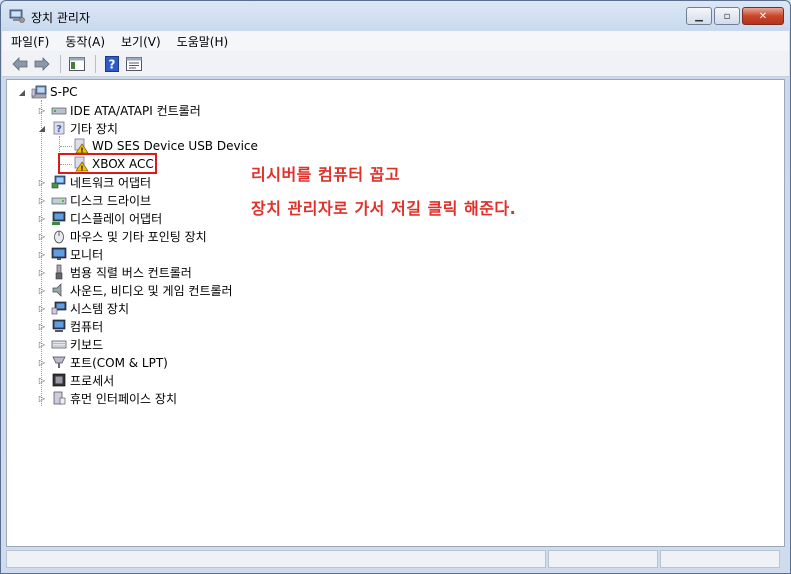 This screenshot has height=574, width=791. What do you see at coordinates (119, 362) in the screenshot?
I see `tree-item-label: 포트(COM & LPT)` at bounding box center [119, 362].